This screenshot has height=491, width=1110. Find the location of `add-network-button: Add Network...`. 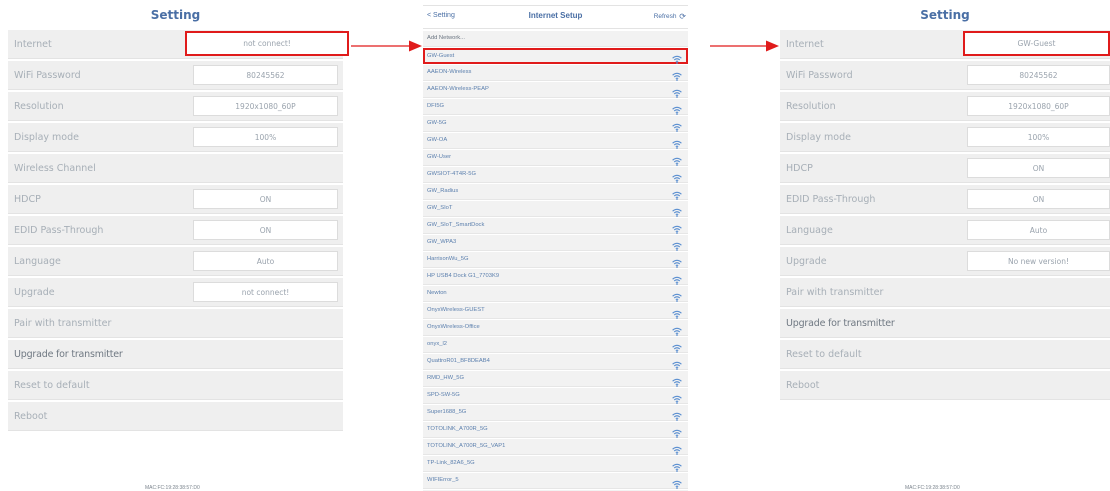

add-network-button: Add Network... is located at coordinates (555, 39).